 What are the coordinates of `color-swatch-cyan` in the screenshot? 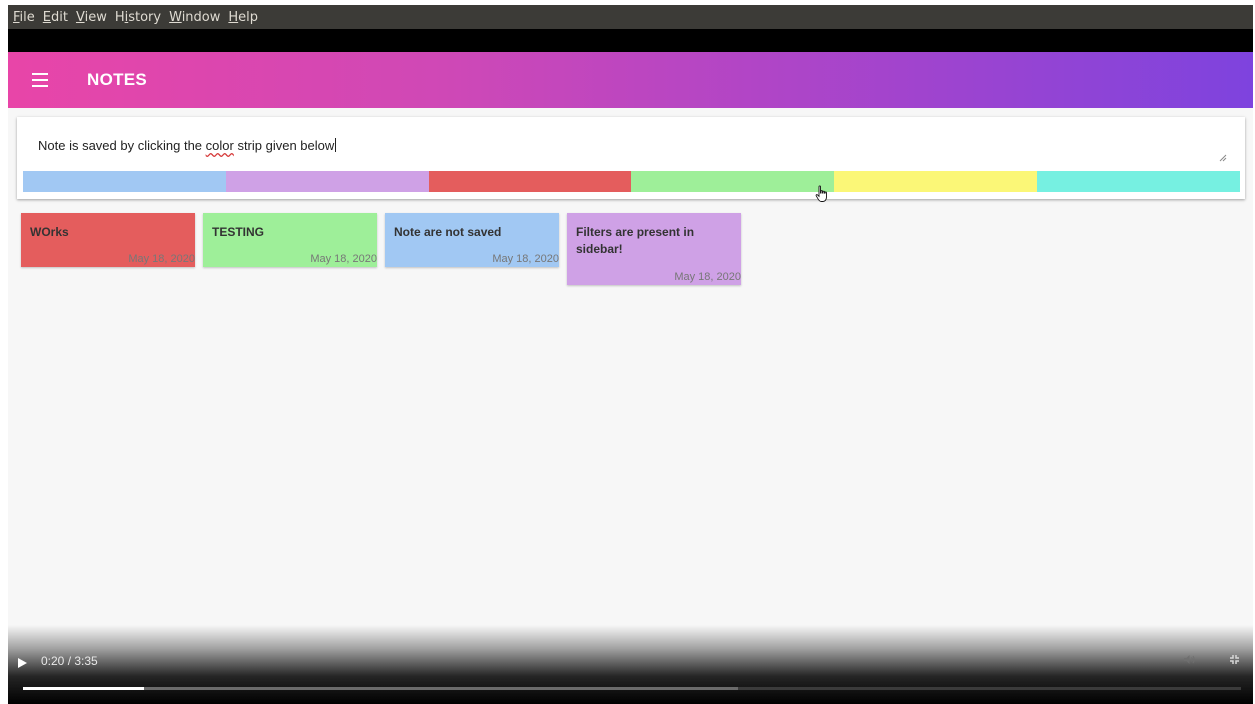 It's located at (1138, 181).